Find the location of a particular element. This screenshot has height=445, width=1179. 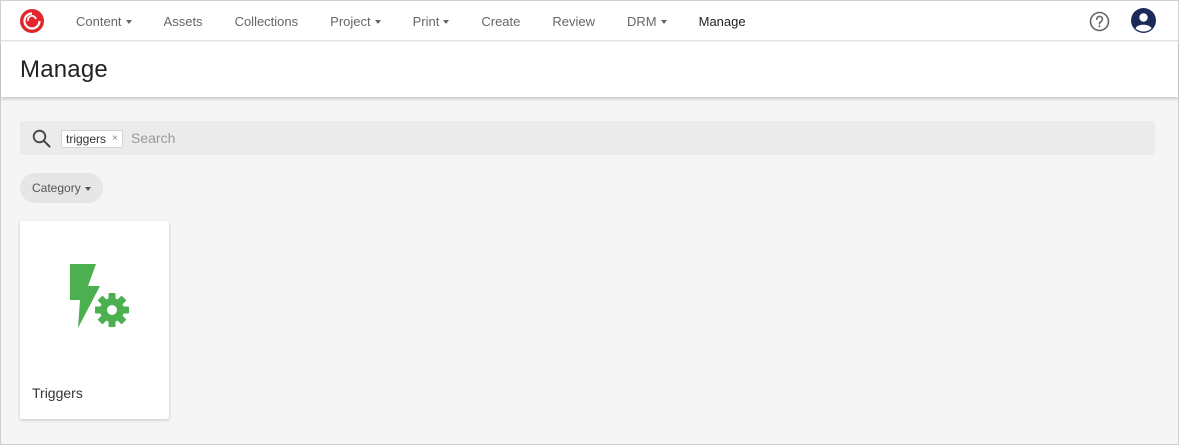

nav-item-assets: Assets is located at coordinates (183, 21).